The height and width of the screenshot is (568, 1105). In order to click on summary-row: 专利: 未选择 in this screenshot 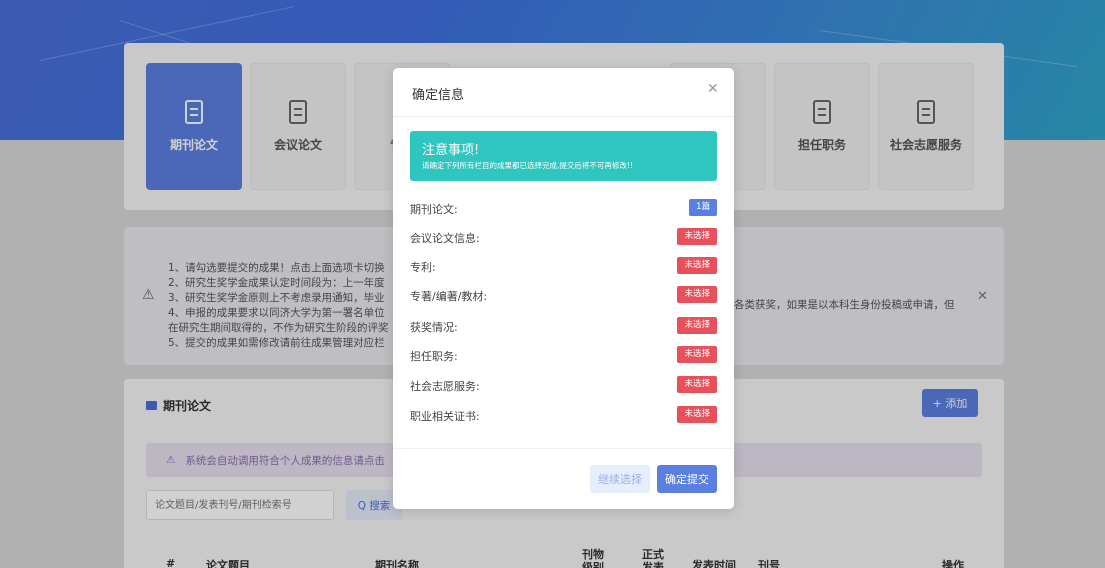, I will do `click(563, 267)`.